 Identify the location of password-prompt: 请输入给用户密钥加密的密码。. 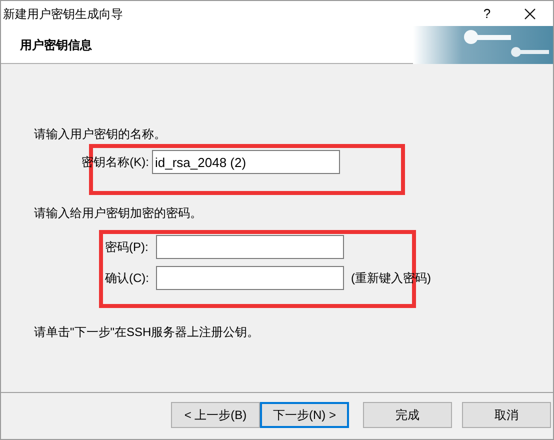
(118, 213).